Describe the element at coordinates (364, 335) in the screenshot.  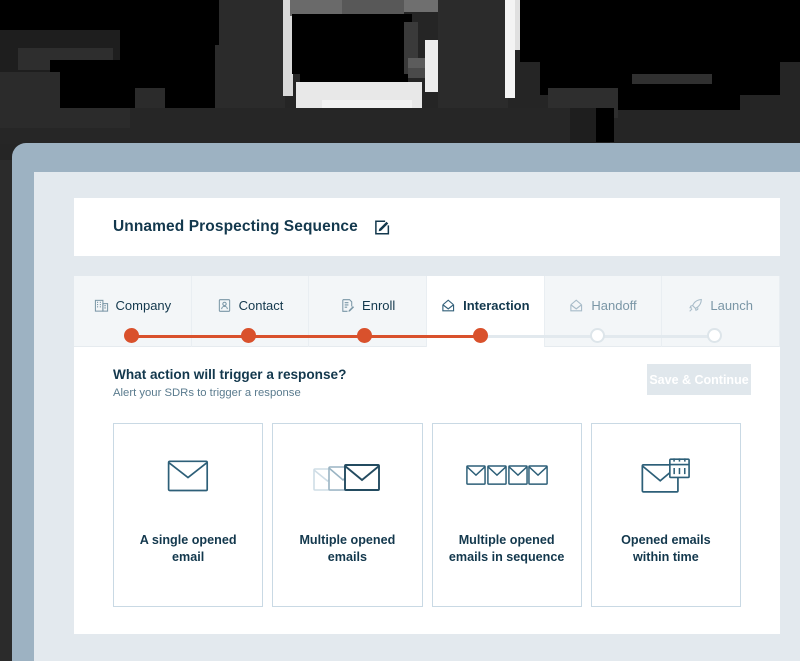
I see `step-dot-enroll` at that location.